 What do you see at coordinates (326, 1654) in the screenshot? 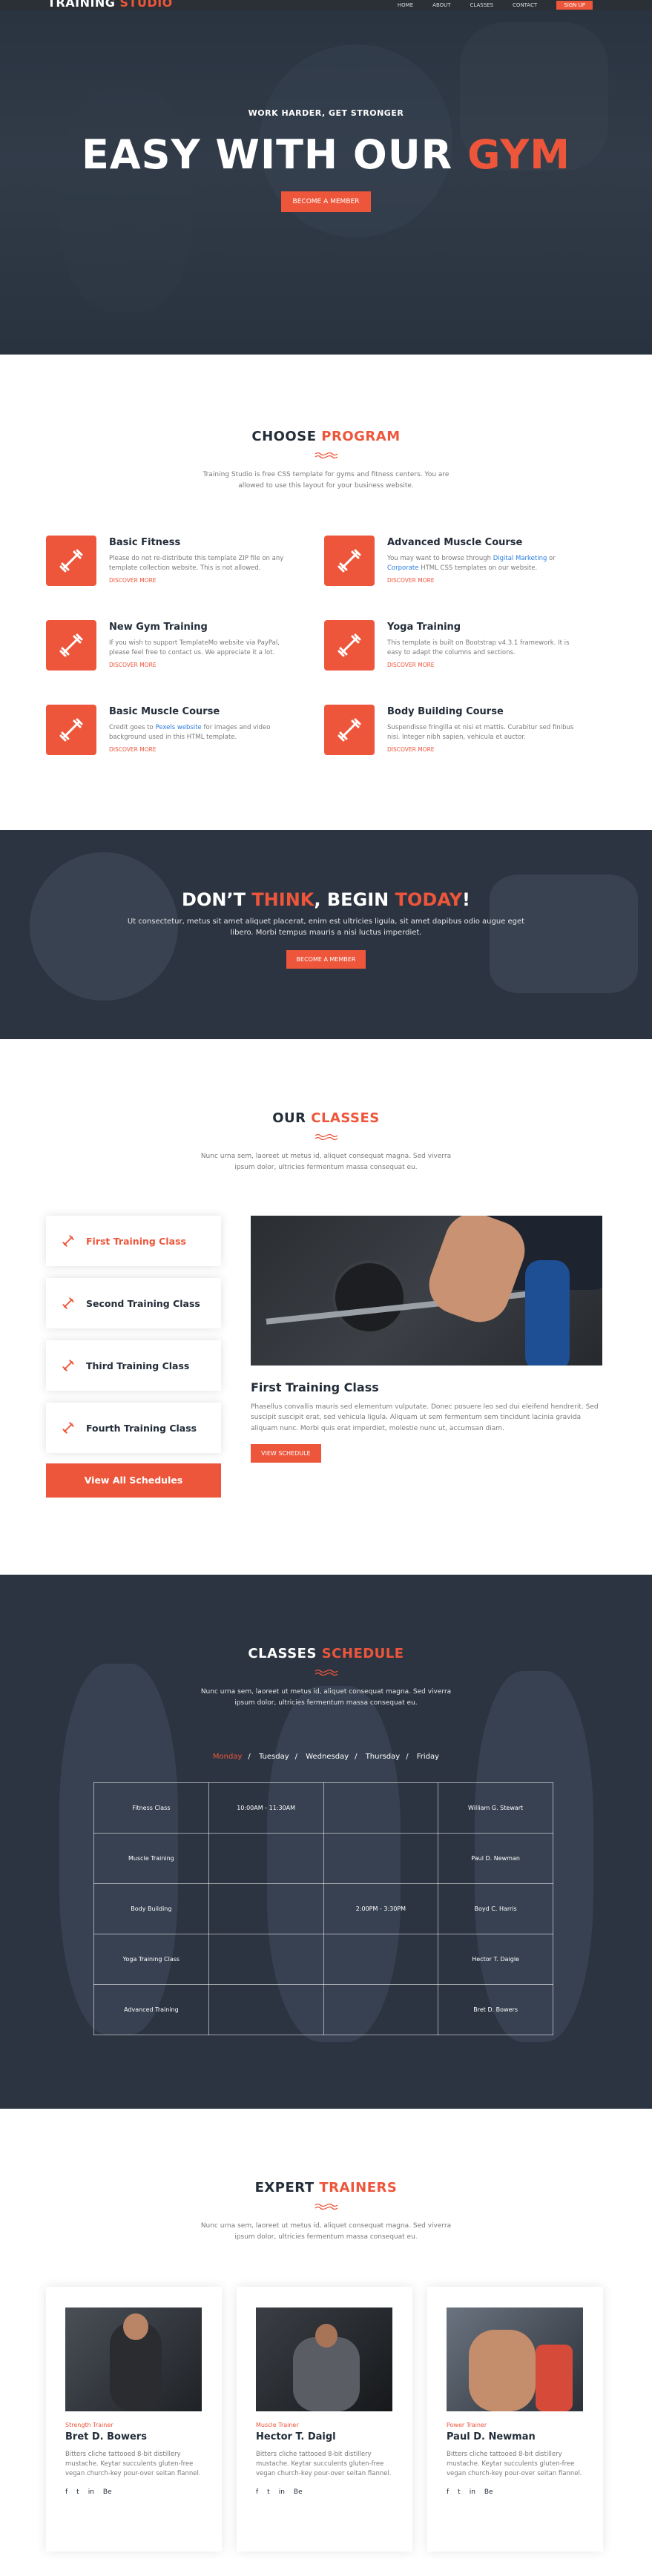
I see `schedule-title: CLASSES SCHEDULE` at bounding box center [326, 1654].